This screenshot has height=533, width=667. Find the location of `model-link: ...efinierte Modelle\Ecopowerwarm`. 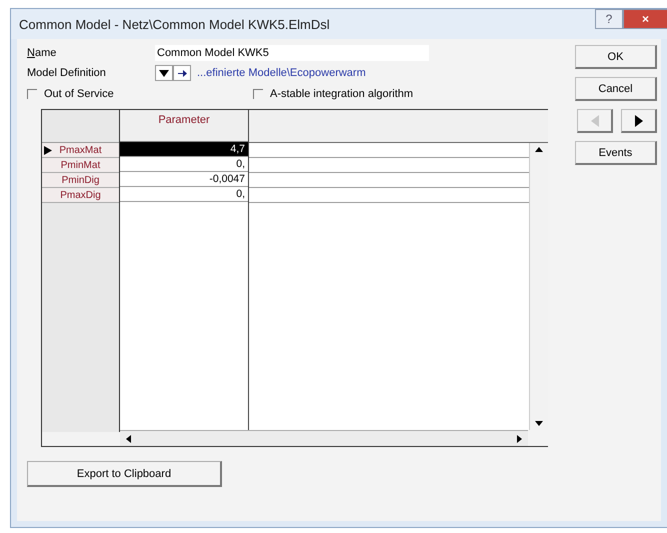

model-link: ...efinierte Modelle\Ecopowerwarm is located at coordinates (281, 73).